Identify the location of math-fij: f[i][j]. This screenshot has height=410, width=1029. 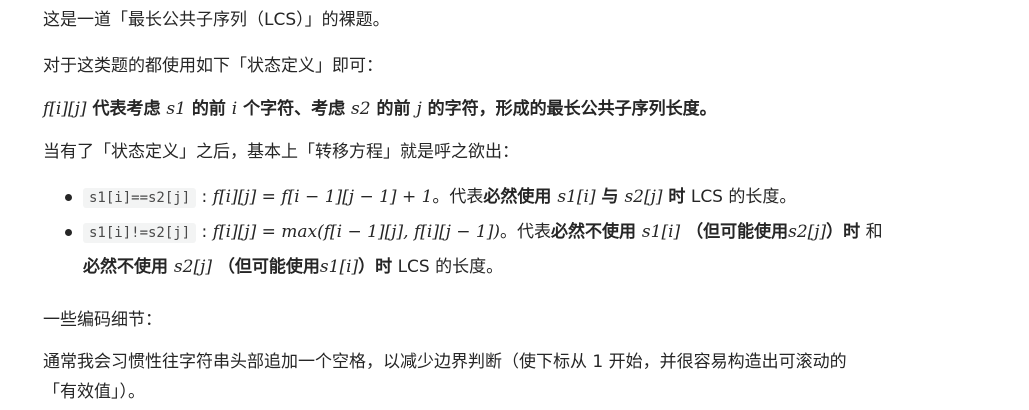
(65, 109).